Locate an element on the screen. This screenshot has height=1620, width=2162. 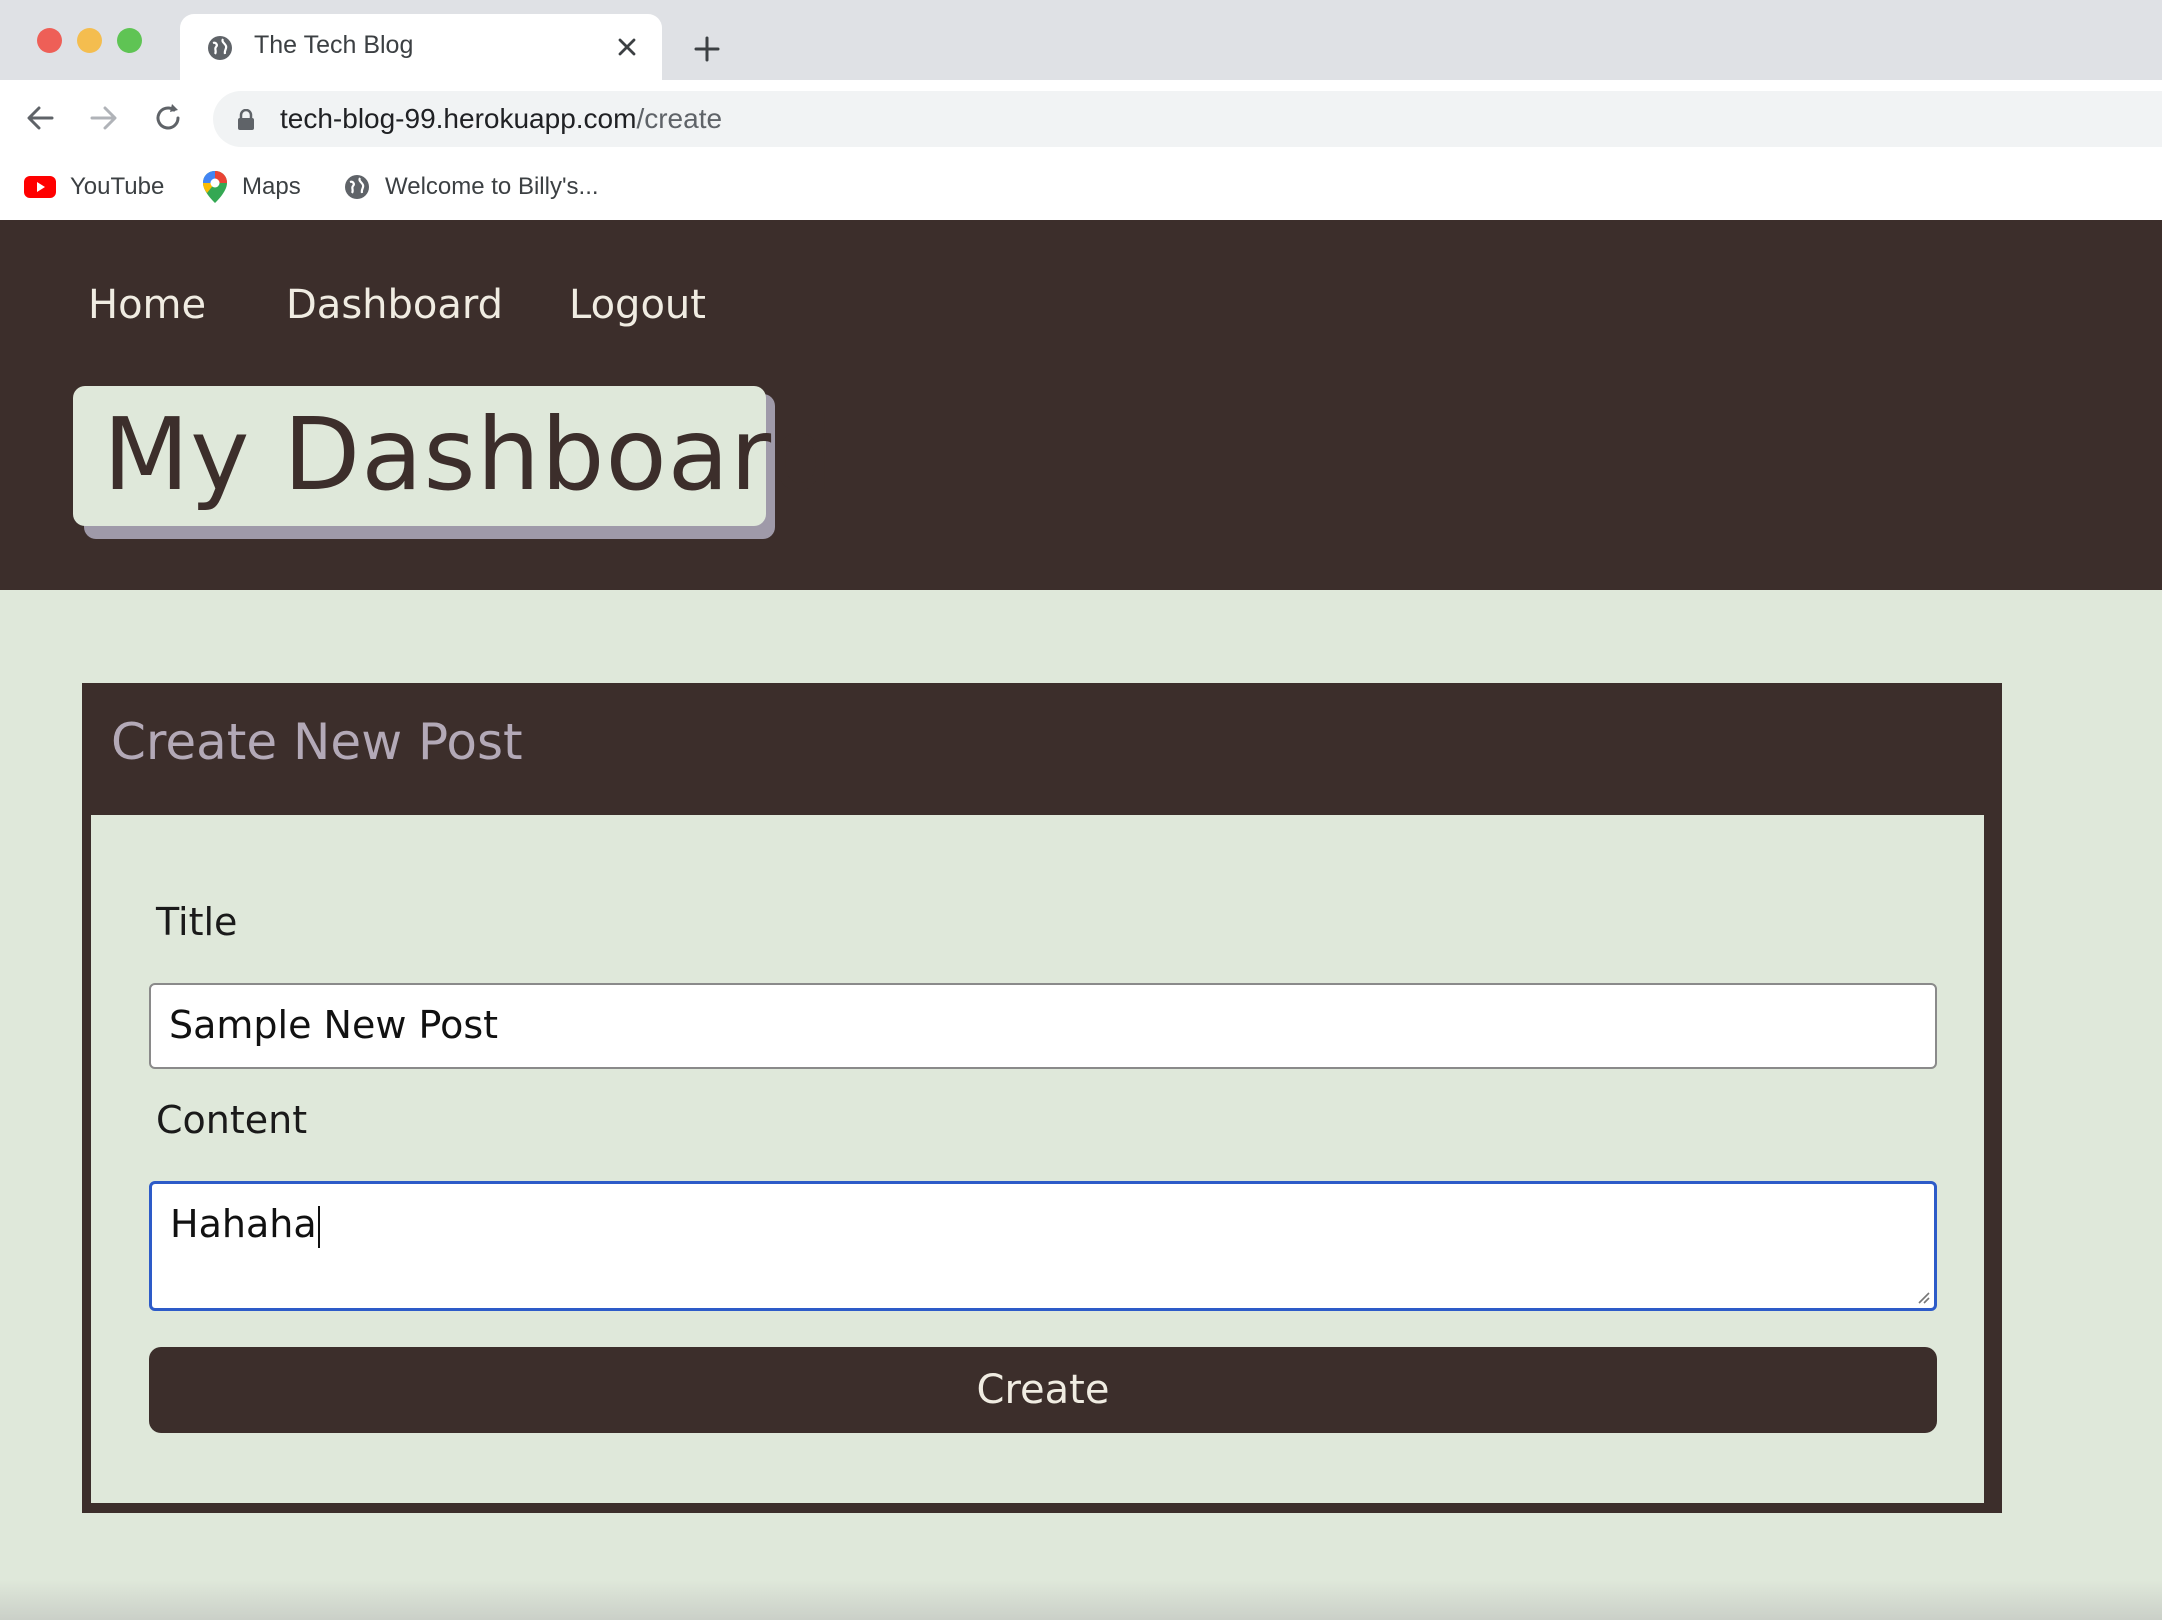
card-heading: Create New Post is located at coordinates (317, 742).